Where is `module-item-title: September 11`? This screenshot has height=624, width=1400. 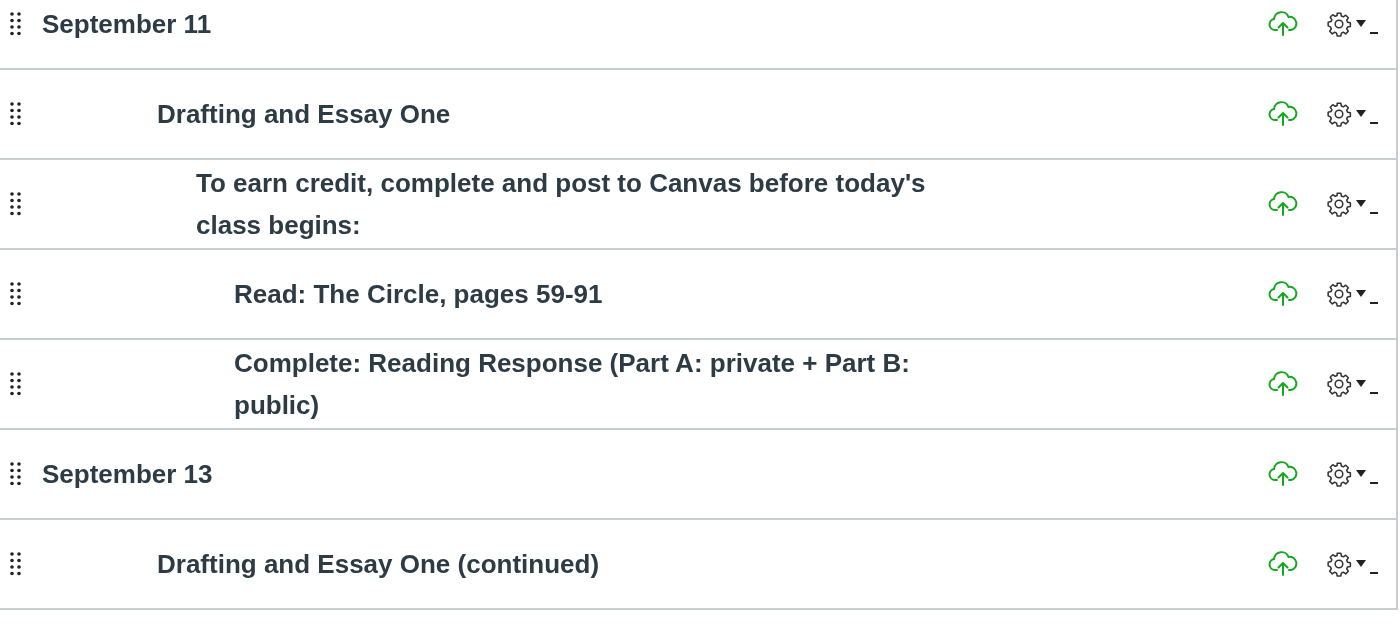
module-item-title: September 11 is located at coordinates (127, 24).